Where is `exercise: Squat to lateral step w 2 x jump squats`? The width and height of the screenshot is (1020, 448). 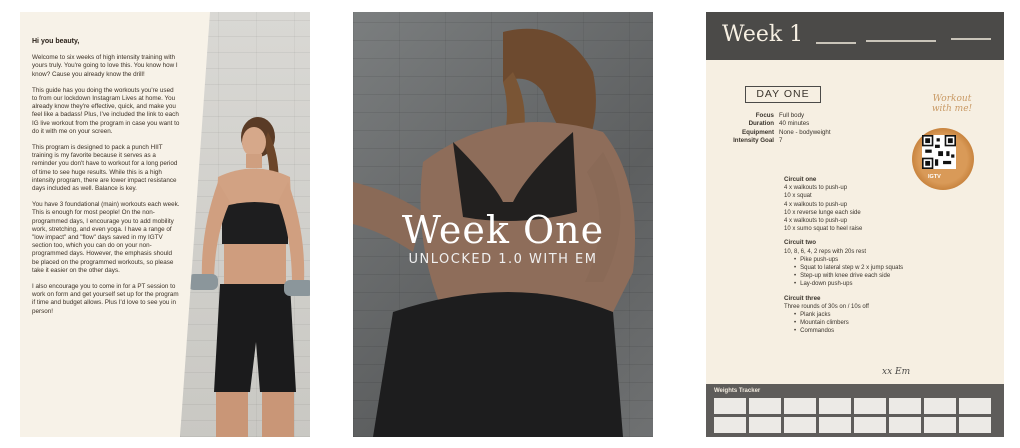 exercise: Squat to lateral step w 2 x jump squats is located at coordinates (843, 268).